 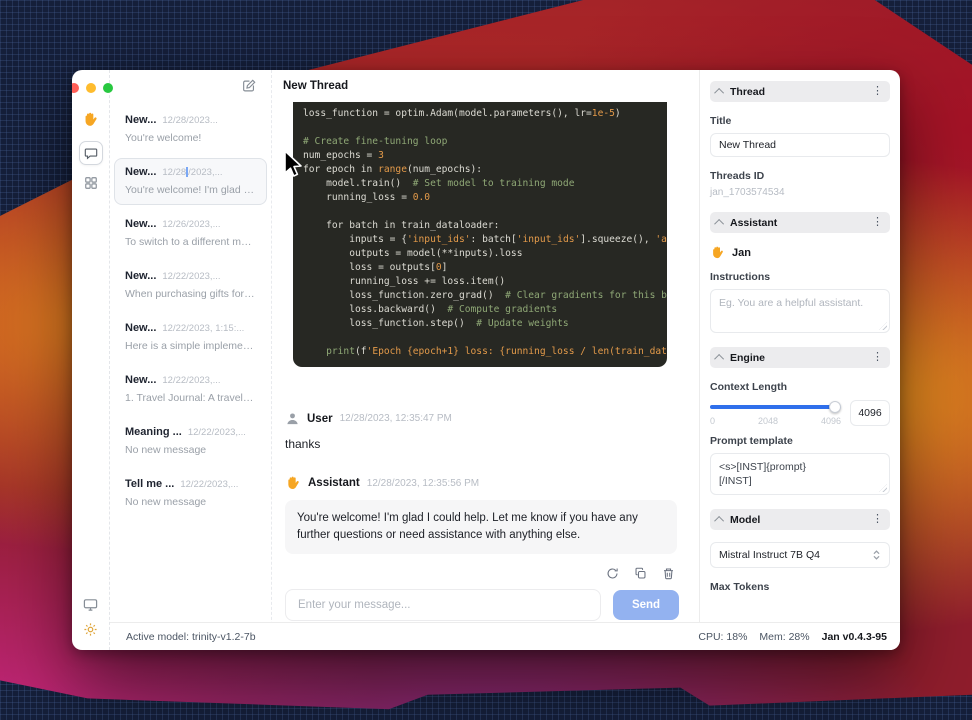 What do you see at coordinates (876, 555) in the screenshot?
I see `chevron-up-down-icon` at bounding box center [876, 555].